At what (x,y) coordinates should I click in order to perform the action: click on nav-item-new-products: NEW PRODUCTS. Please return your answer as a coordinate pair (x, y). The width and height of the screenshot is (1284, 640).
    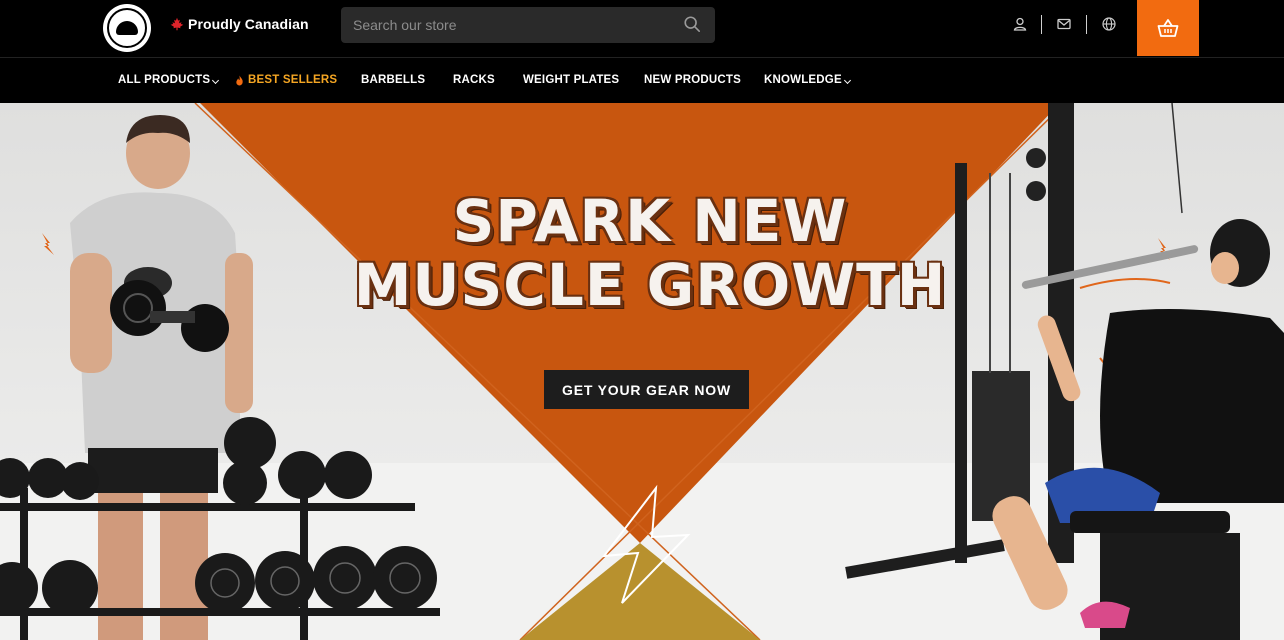
    Looking at the image, I should click on (692, 80).